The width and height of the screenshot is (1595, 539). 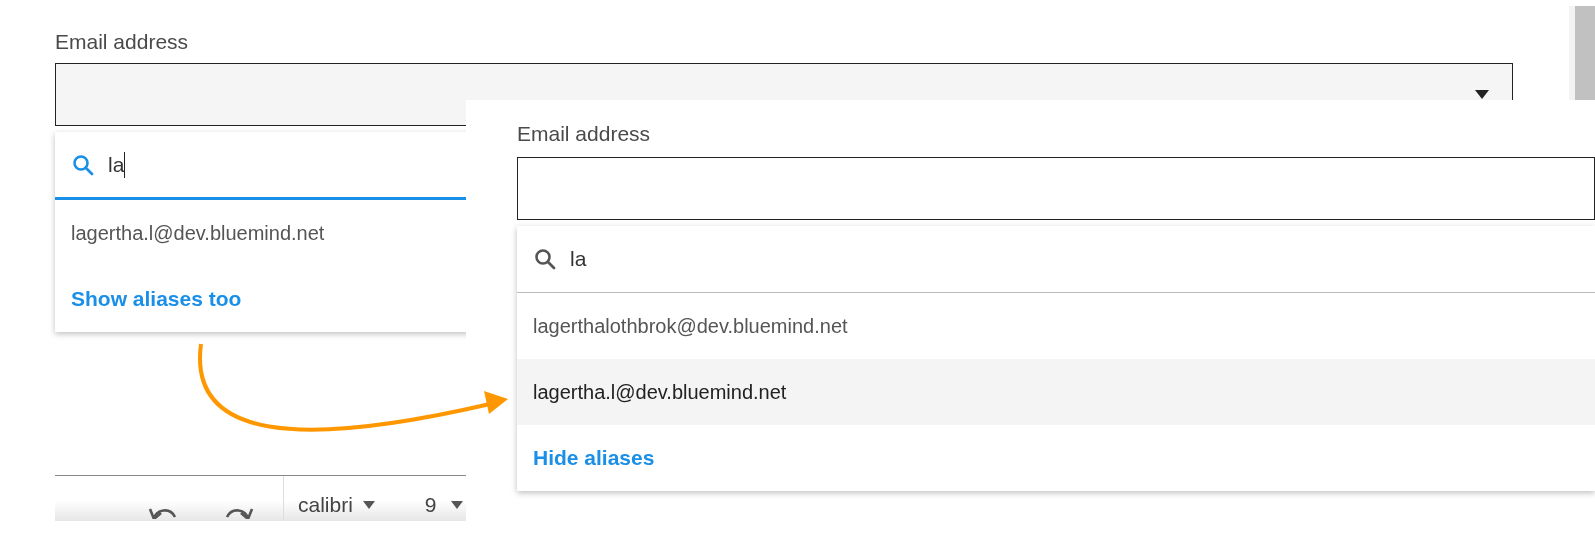 I want to click on search-field: la, so click(x=1056, y=259).